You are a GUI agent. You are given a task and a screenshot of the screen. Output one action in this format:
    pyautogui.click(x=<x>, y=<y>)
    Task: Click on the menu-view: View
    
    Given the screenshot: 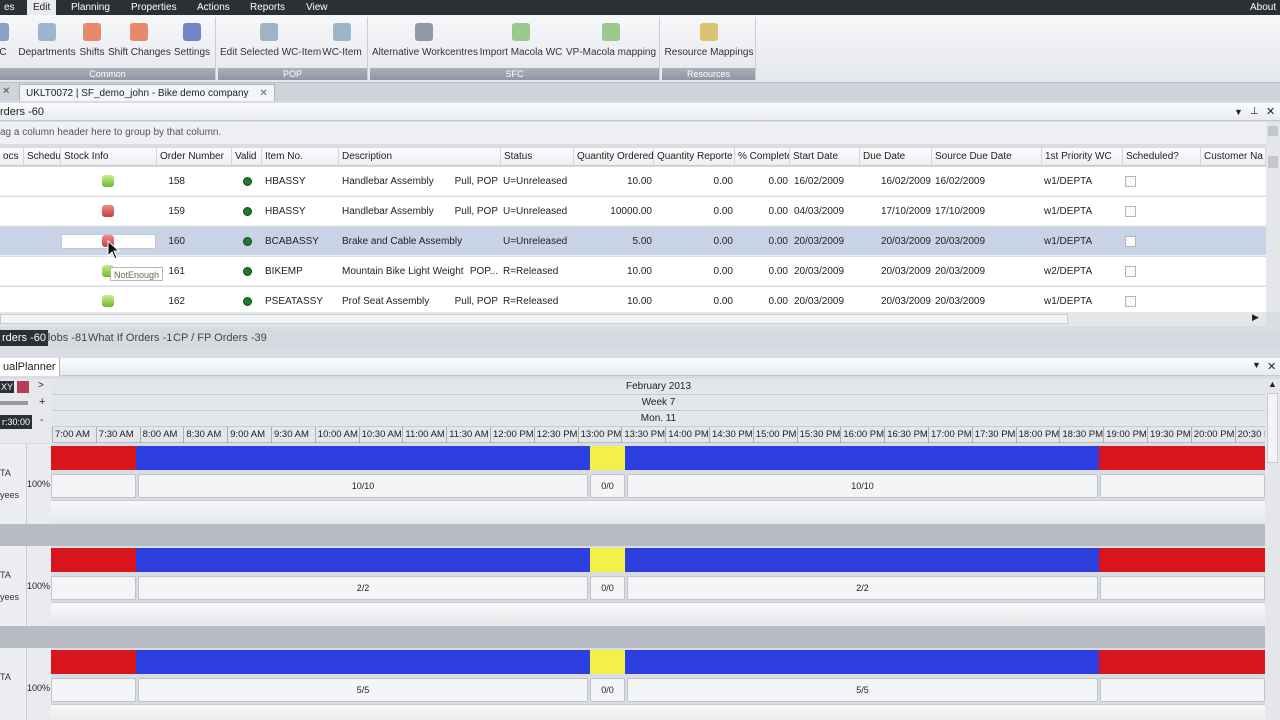 What is the action you would take?
    pyautogui.click(x=317, y=7)
    